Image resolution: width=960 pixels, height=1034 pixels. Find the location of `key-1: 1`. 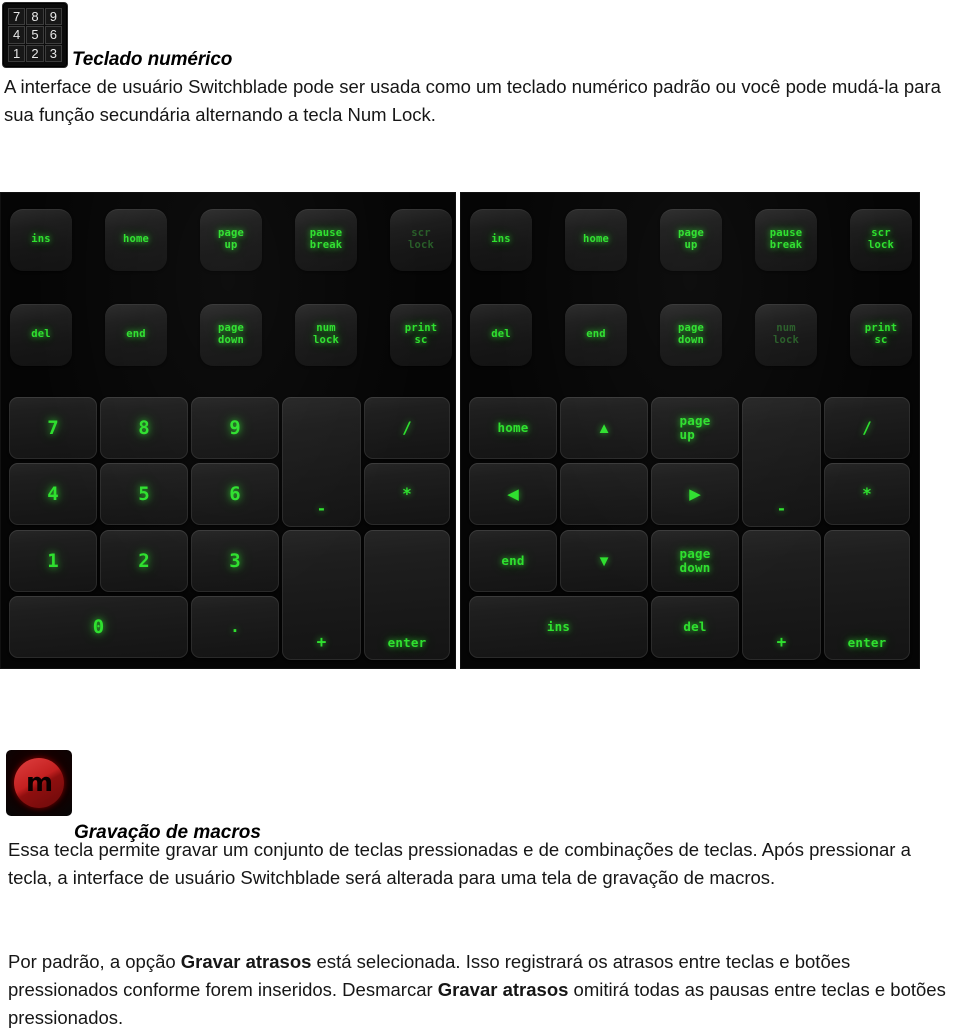

key-1: 1 is located at coordinates (53, 561).